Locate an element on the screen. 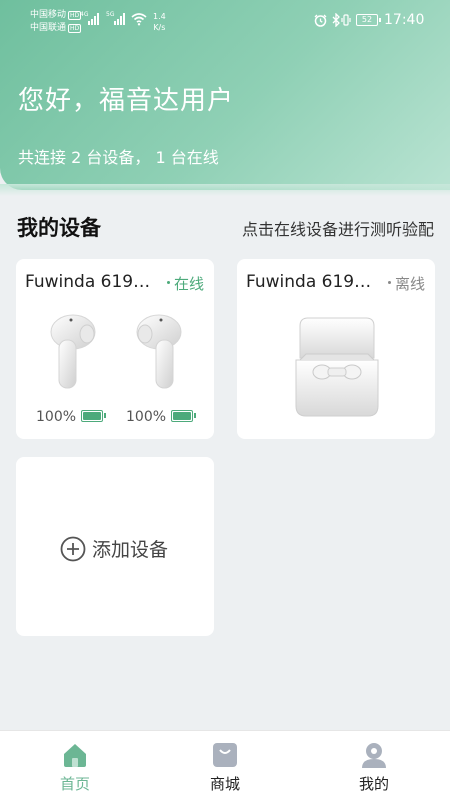 Image resolution: width=450 pixels, height=800 pixels. device-status-badge: 在线 is located at coordinates (185, 283).